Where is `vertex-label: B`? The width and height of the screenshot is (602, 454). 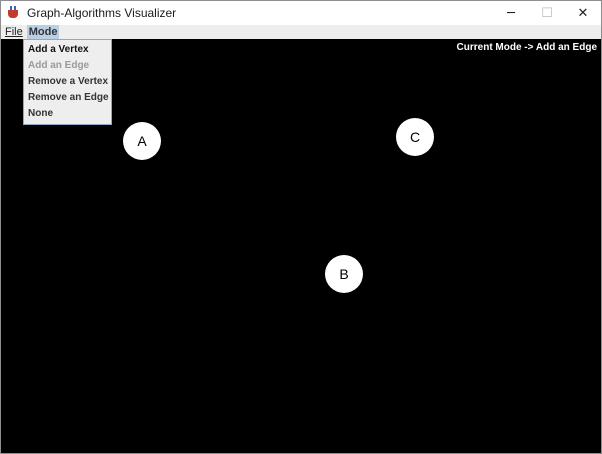
vertex-label: B is located at coordinates (344, 274).